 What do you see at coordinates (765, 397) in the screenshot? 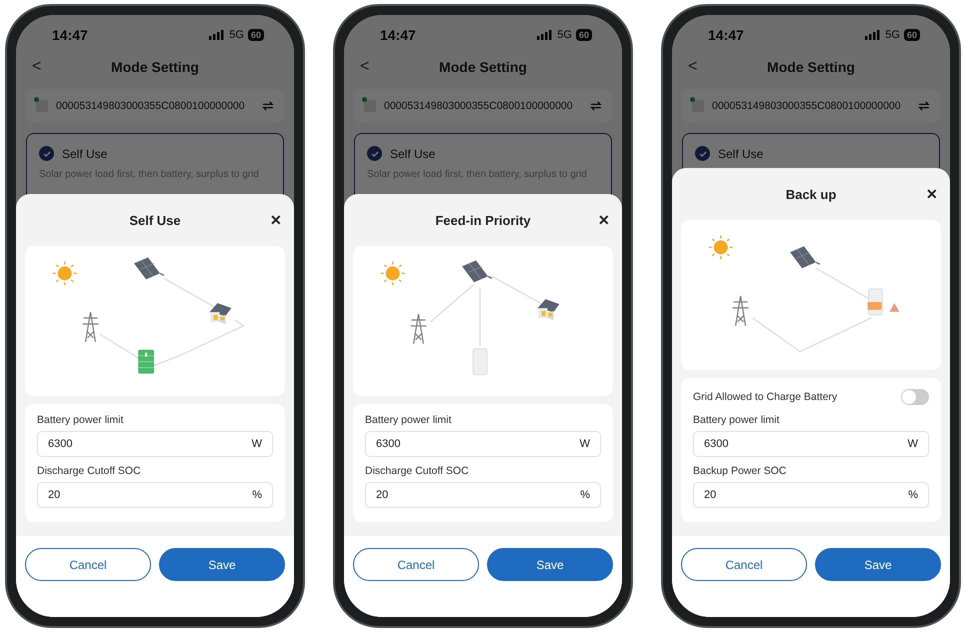
I see `toggle-label: Grid Allowed to Charge Battery` at bounding box center [765, 397].